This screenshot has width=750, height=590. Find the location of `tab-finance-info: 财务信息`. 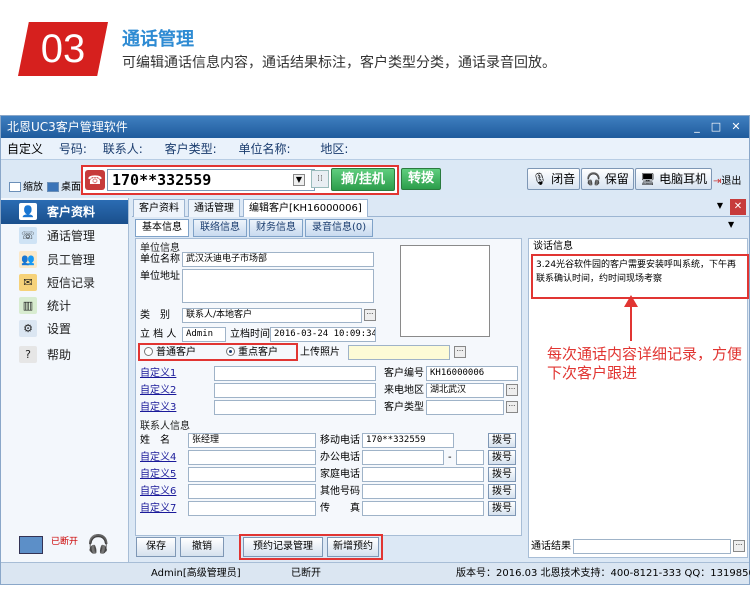

tab-finance-info: 财务信息 is located at coordinates (276, 228).